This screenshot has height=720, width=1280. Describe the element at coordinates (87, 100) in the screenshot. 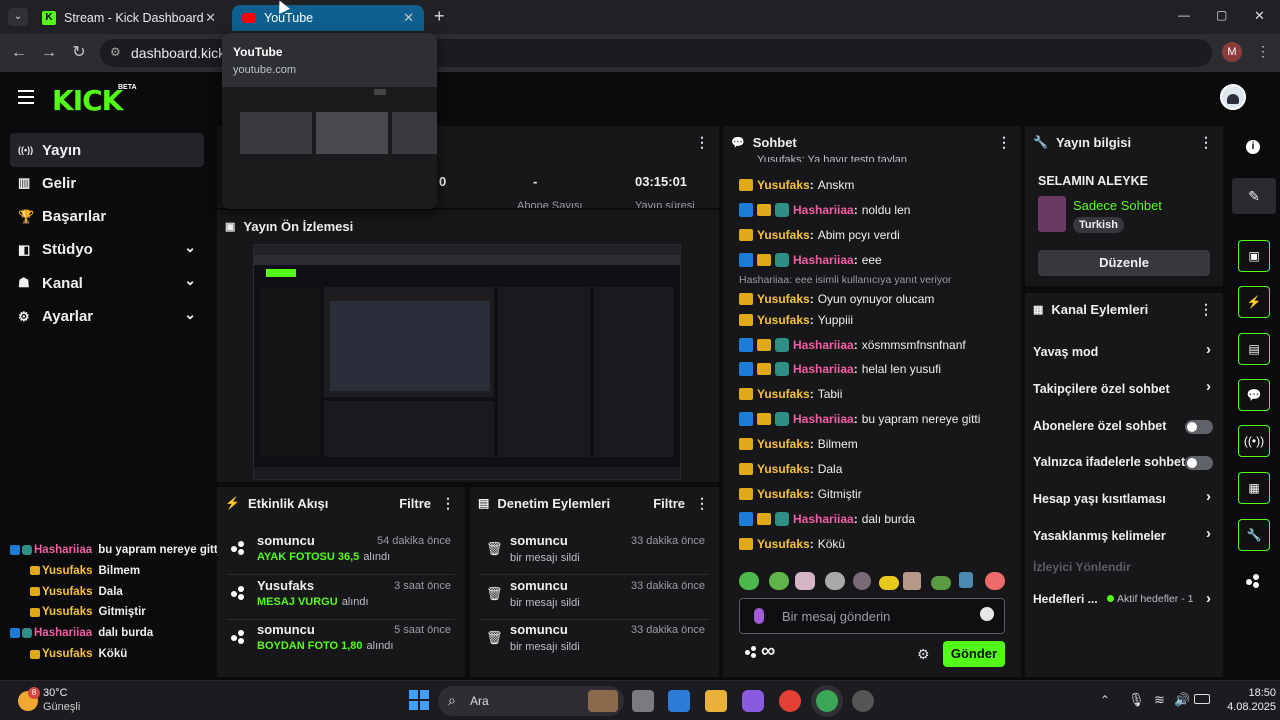

I see `kick-logo: KICK` at that location.